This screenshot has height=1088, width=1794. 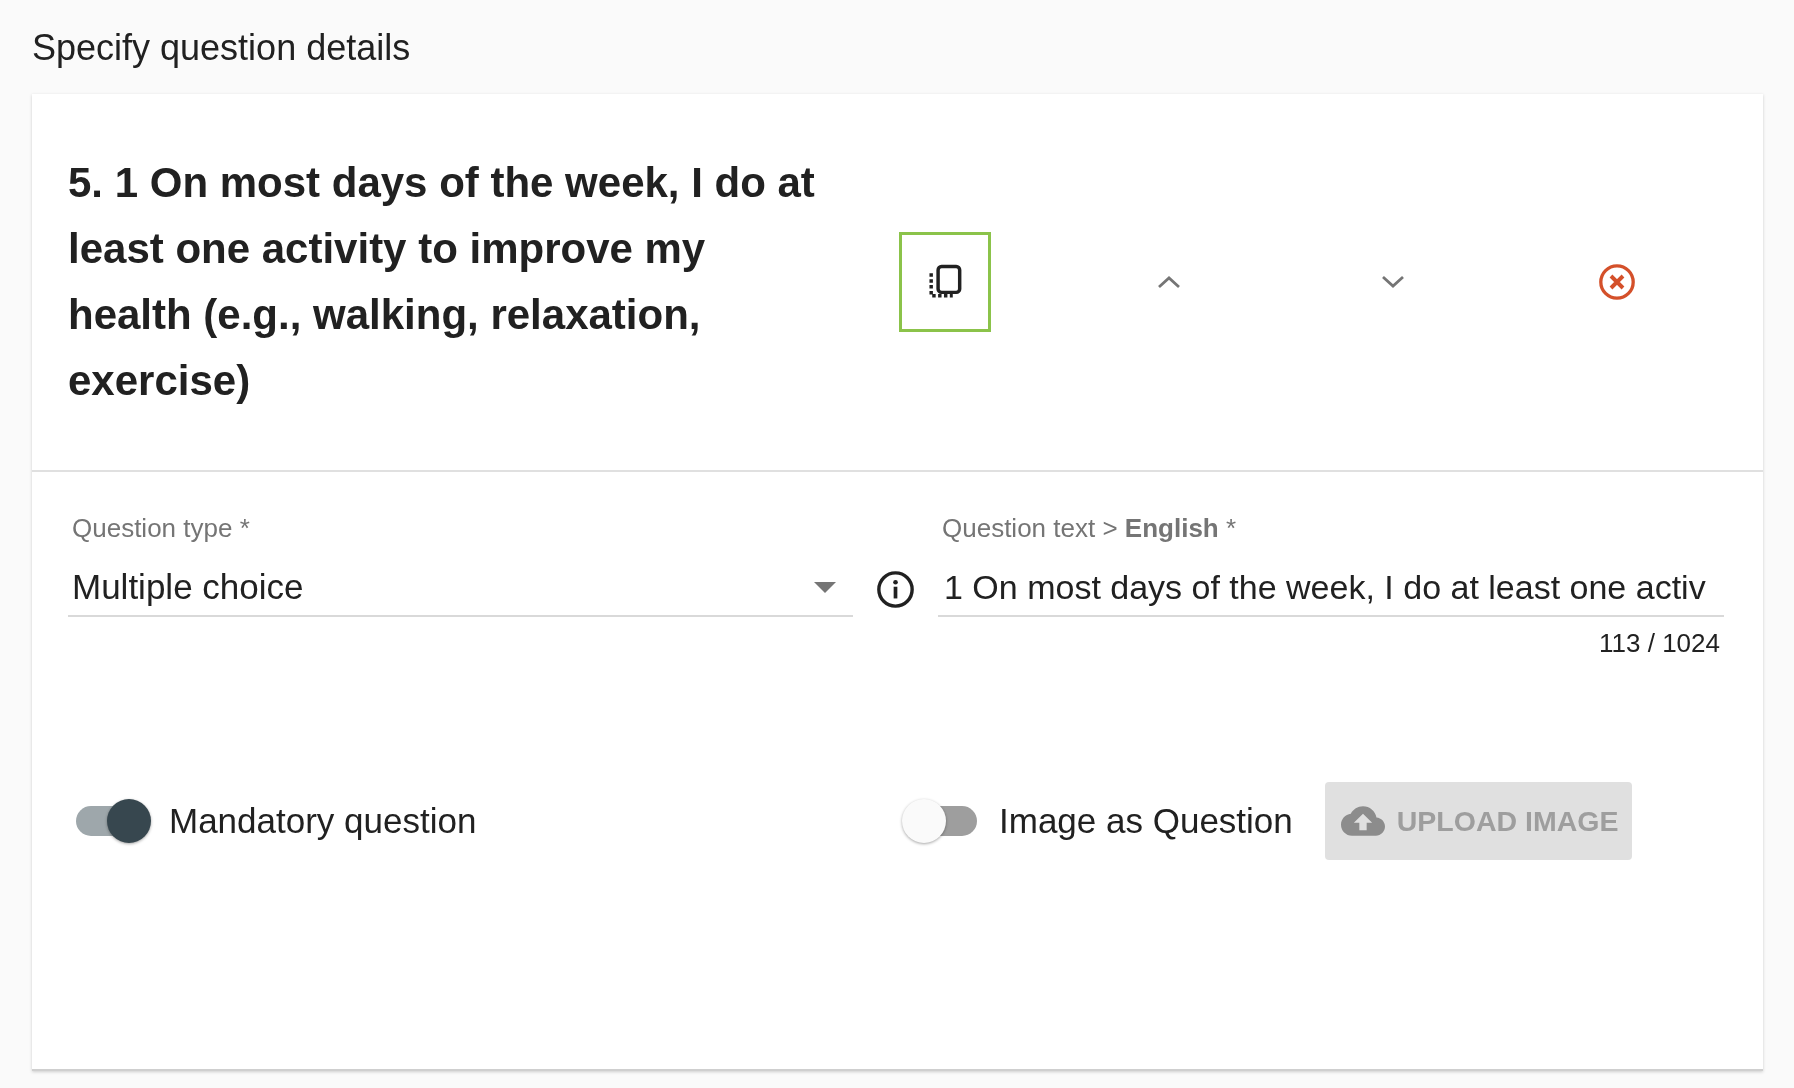 I want to click on chevron-up-icon, so click(x=1169, y=282).